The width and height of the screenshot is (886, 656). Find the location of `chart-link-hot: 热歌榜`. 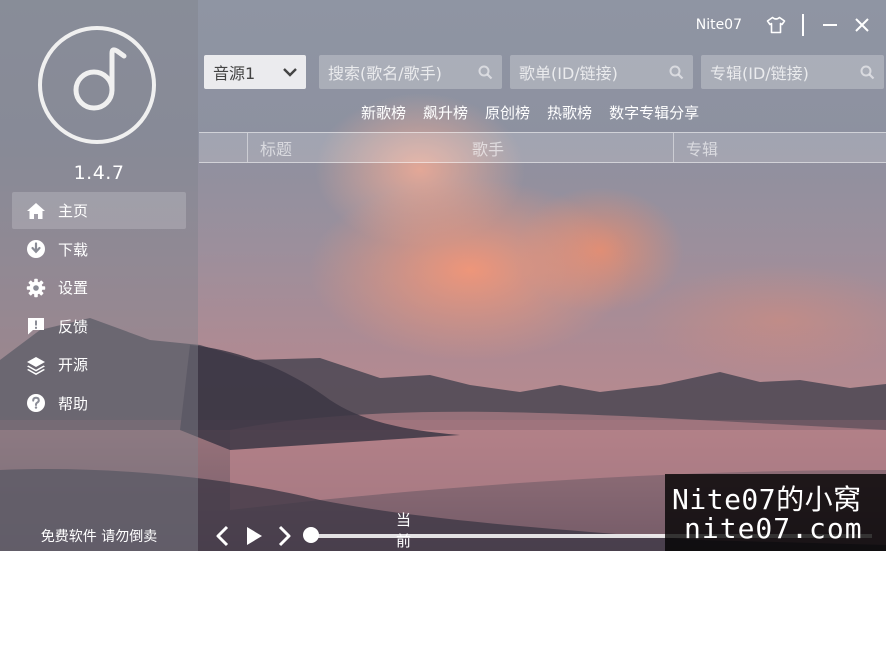

chart-link-hot: 热歌榜 is located at coordinates (569, 112).